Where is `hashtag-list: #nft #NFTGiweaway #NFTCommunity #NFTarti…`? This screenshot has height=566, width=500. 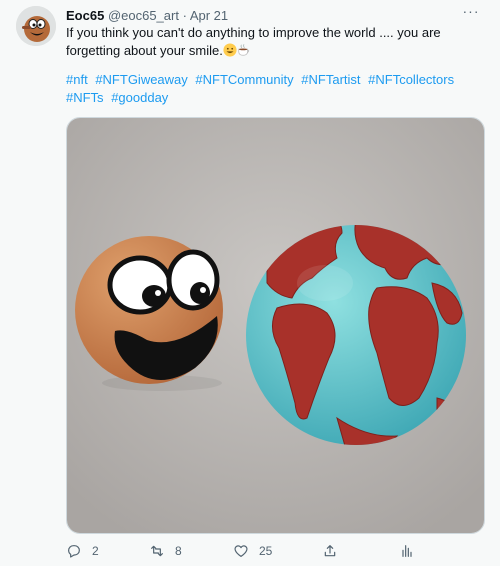
hashtag-list: #nft #NFTGiweaway #NFTCommunity #NFTarti… is located at coordinates (276, 89).